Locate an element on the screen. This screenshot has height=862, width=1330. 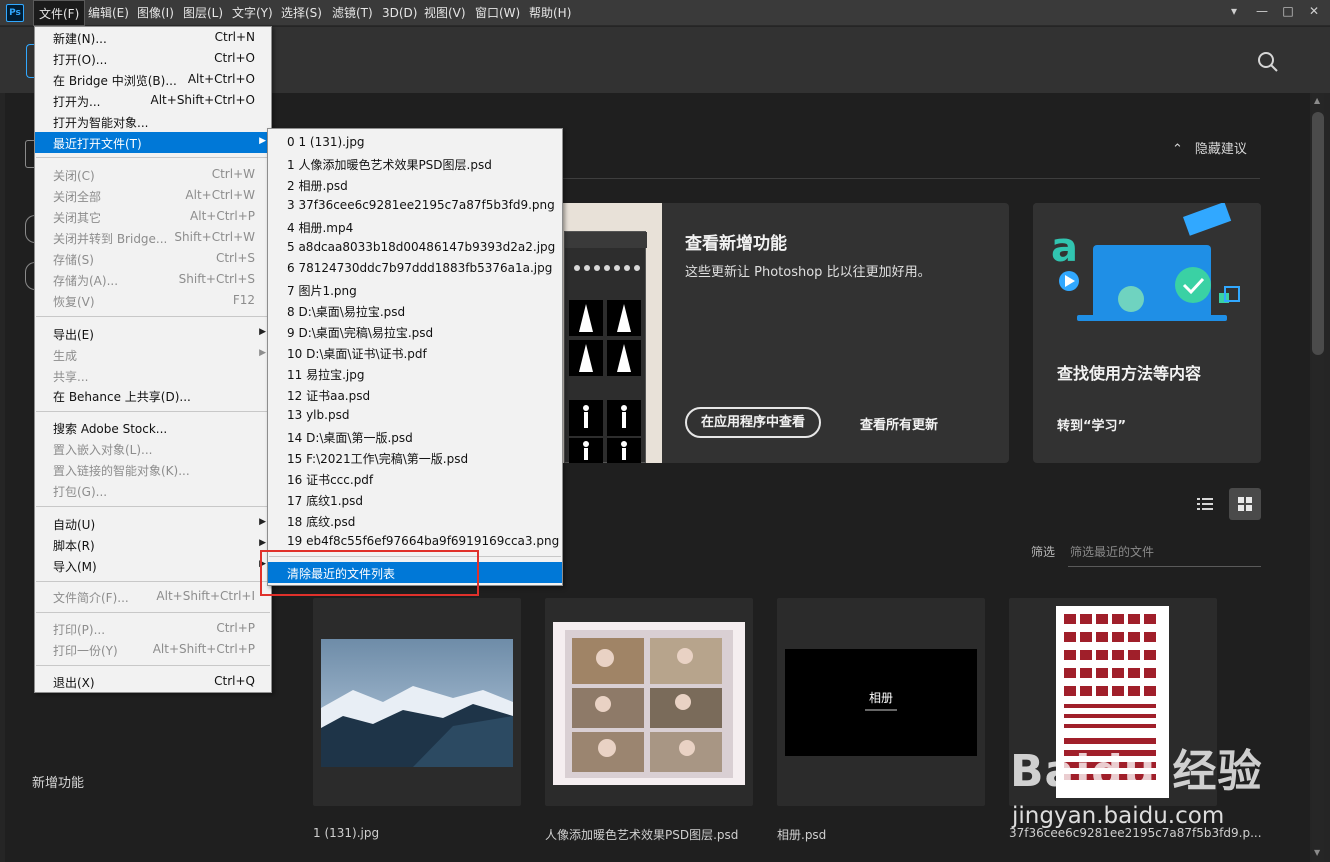
list-view-icon is located at coordinates (1205, 504).